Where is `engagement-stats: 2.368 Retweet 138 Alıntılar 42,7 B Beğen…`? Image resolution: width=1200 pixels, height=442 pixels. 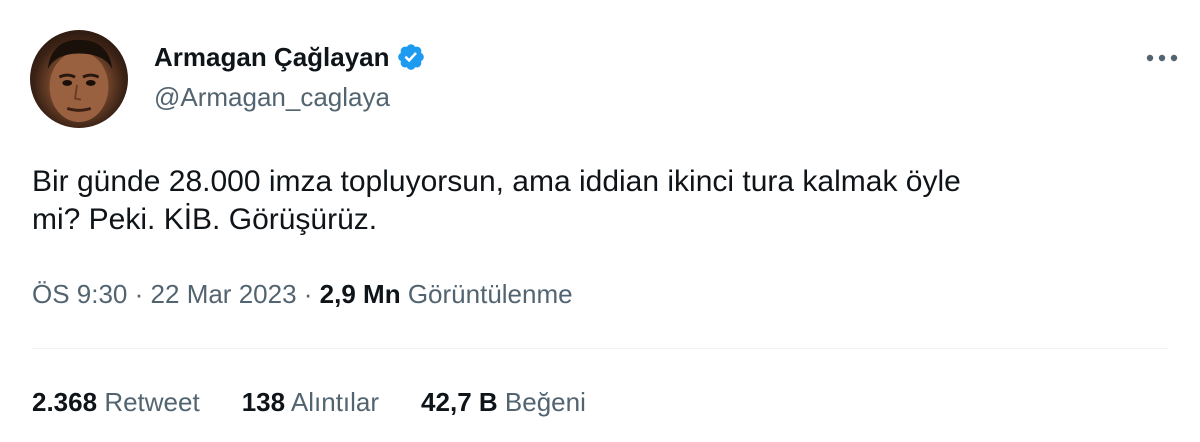 engagement-stats: 2.368 Retweet 138 Alıntılar 42,7 B Beğen… is located at coordinates (330, 402).